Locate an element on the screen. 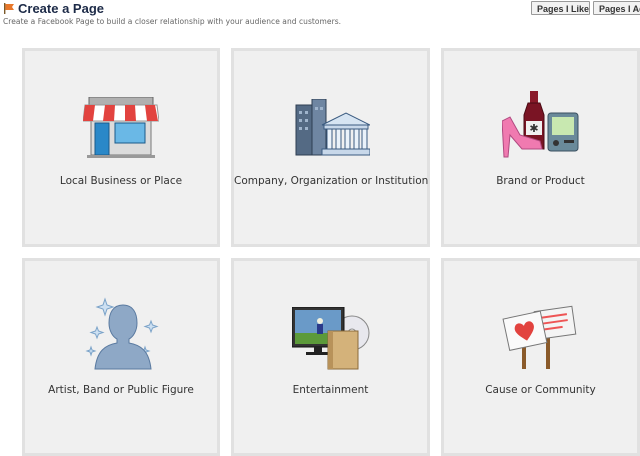 This screenshot has width=640, height=456. category-label: Company, Organization or Institution is located at coordinates (331, 181).